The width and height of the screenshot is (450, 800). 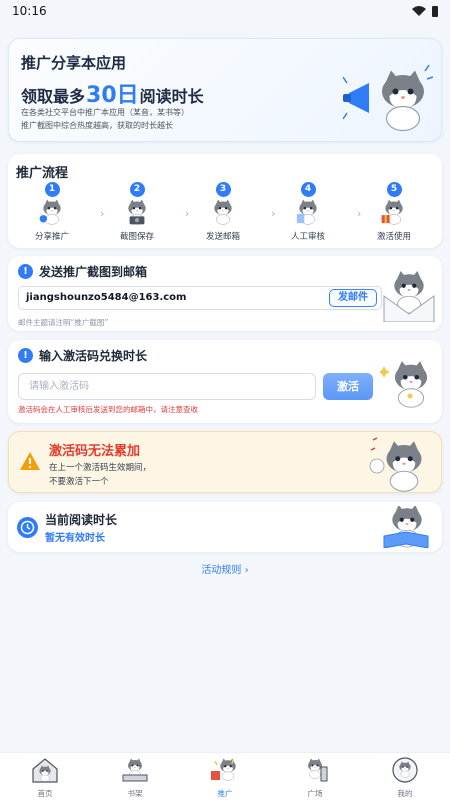 What do you see at coordinates (435, 11) in the screenshot?
I see `battery-icon` at bounding box center [435, 11].